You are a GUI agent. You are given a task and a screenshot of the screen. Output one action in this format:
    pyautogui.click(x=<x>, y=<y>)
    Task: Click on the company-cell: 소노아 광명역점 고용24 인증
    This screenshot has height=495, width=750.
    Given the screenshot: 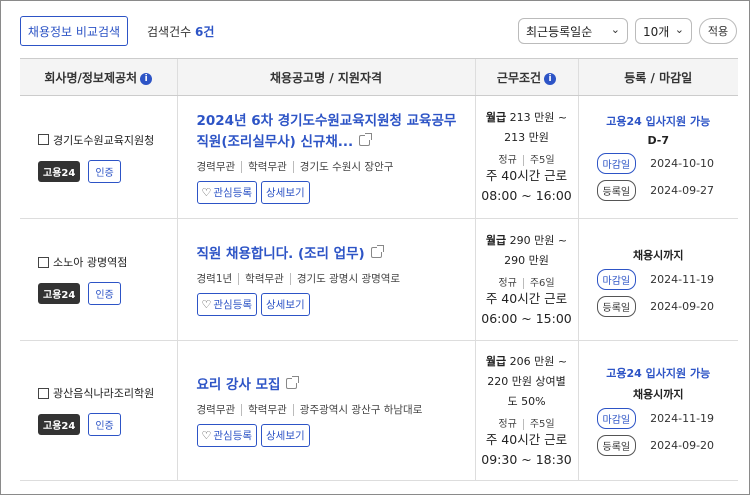 What is the action you would take?
    pyautogui.click(x=98, y=279)
    